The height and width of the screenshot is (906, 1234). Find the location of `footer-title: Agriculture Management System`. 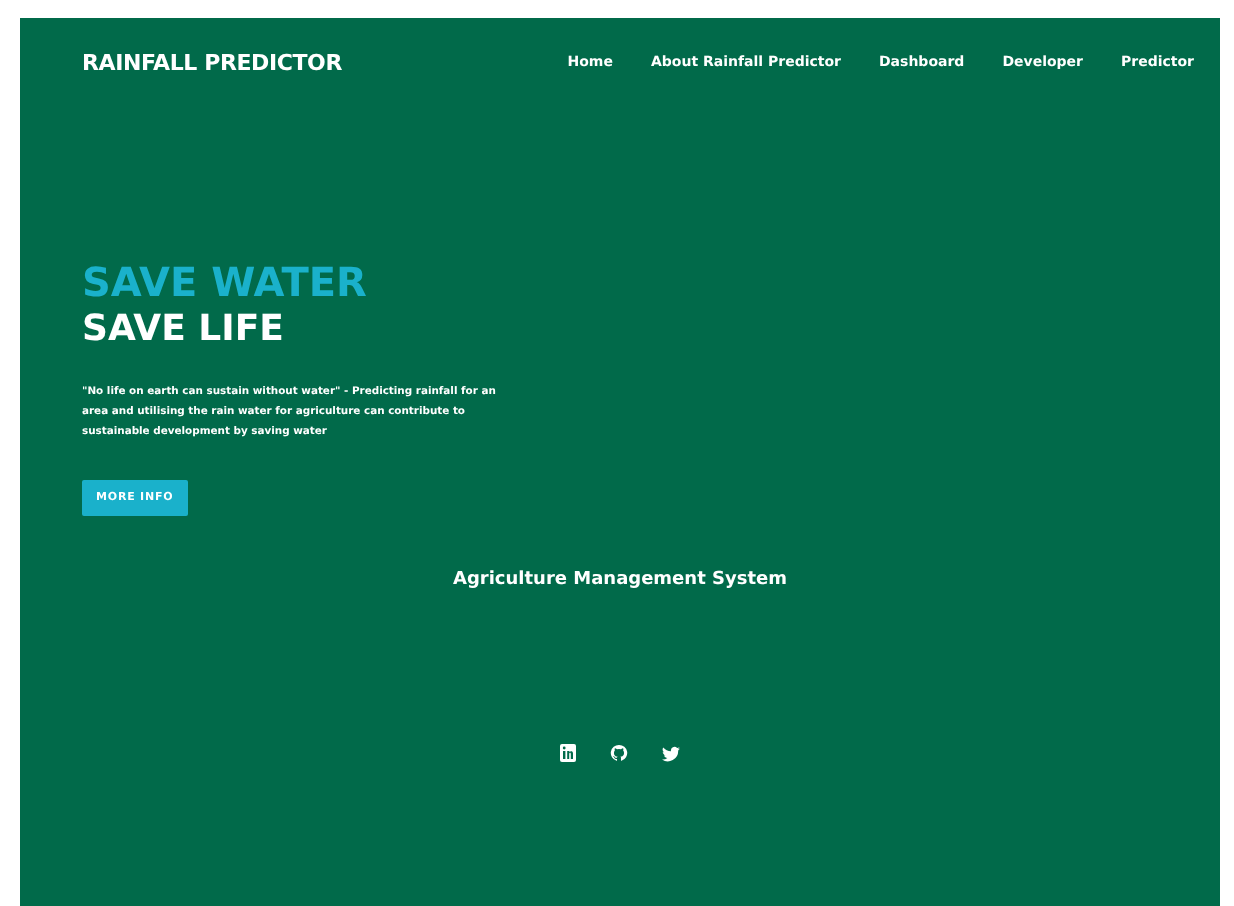

footer-title: Agriculture Management System is located at coordinates (619, 580).